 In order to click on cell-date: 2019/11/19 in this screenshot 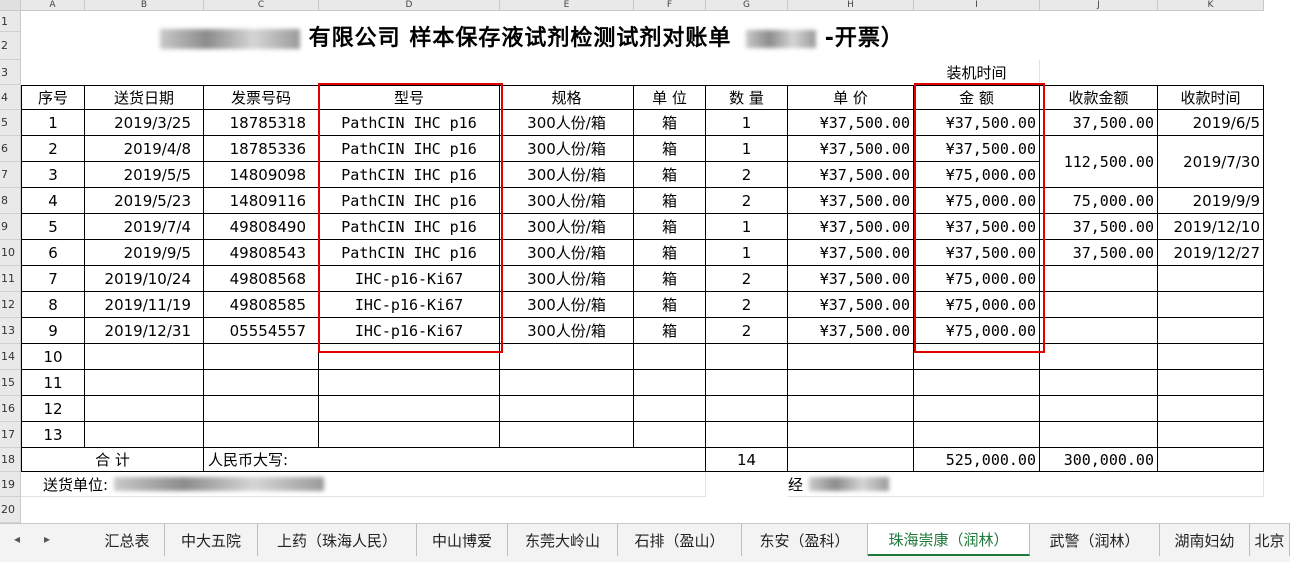, I will do `click(144, 305)`.